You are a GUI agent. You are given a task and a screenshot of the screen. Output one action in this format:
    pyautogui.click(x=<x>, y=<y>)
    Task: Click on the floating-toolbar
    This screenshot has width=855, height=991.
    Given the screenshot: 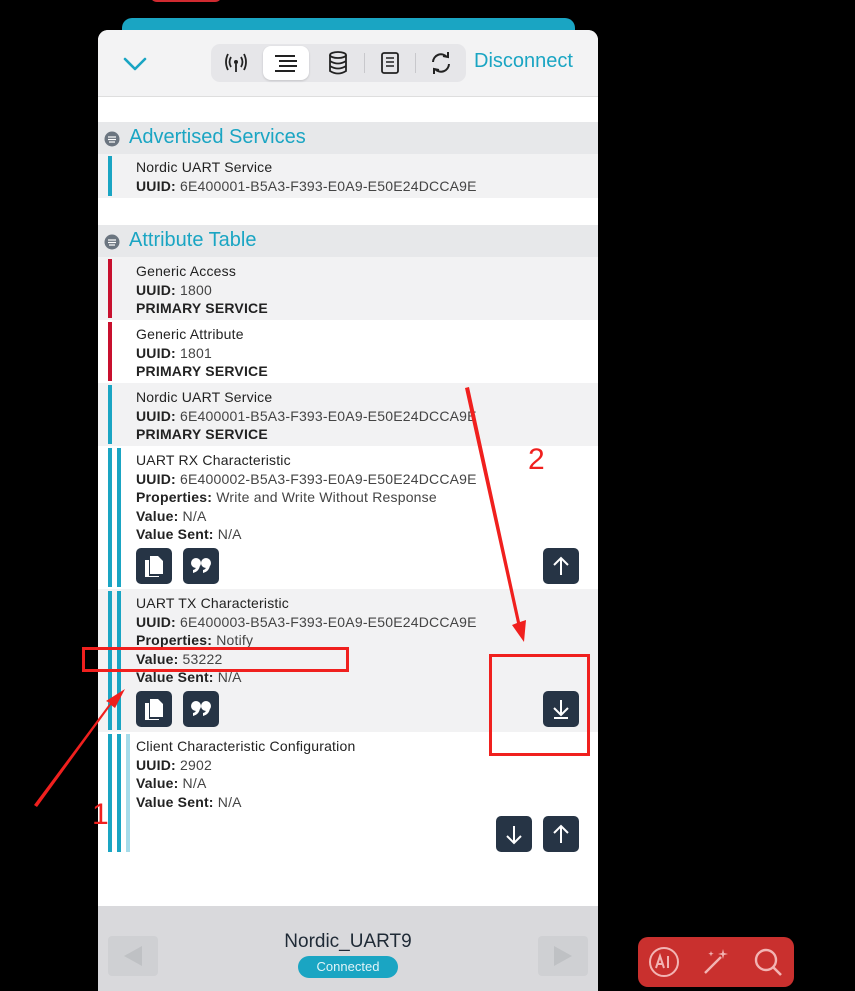 What is the action you would take?
    pyautogui.click(x=716, y=962)
    